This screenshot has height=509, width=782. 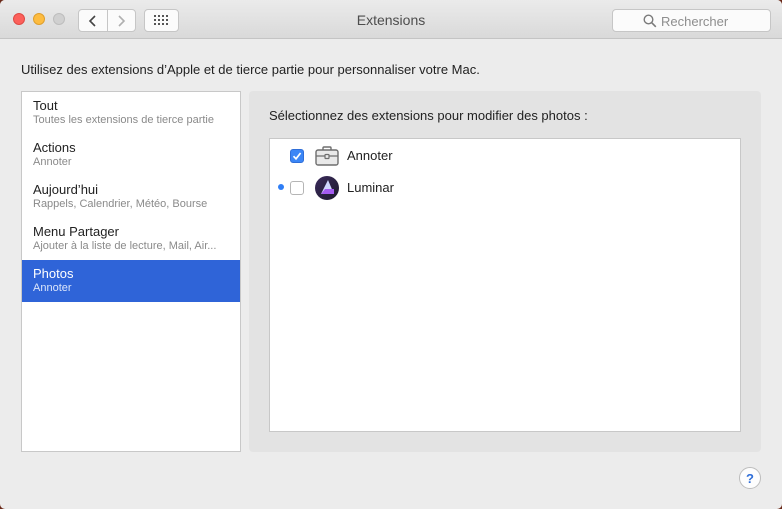 I want to click on extension-checkbox-luminar, so click(x=297, y=188).